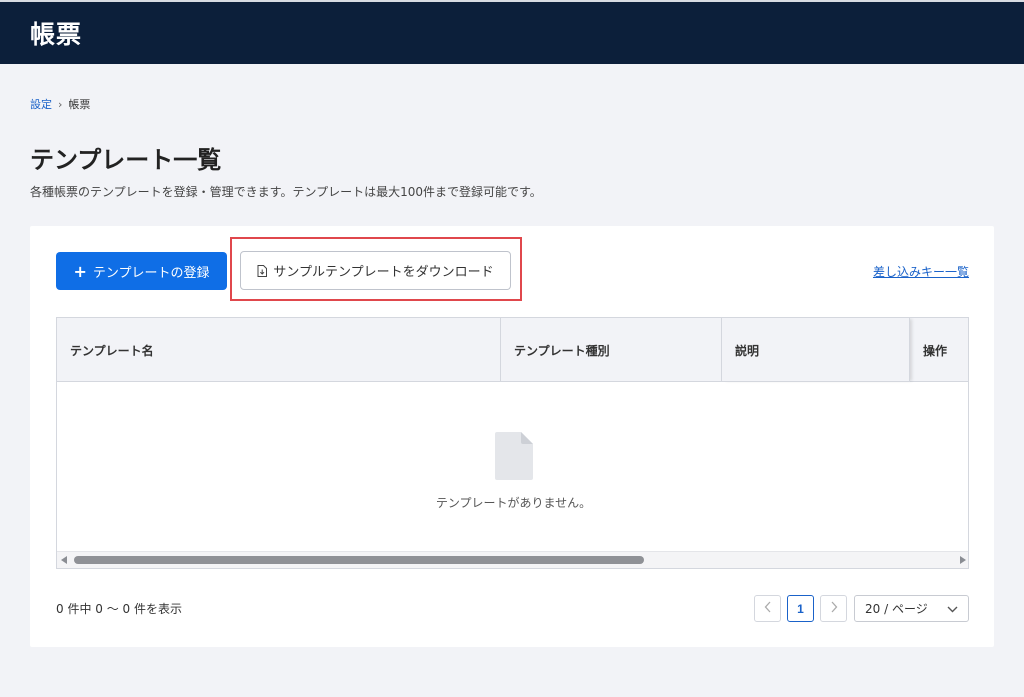  What do you see at coordinates (896, 609) in the screenshot?
I see `per-page-value: 20 / ページ` at bounding box center [896, 609].